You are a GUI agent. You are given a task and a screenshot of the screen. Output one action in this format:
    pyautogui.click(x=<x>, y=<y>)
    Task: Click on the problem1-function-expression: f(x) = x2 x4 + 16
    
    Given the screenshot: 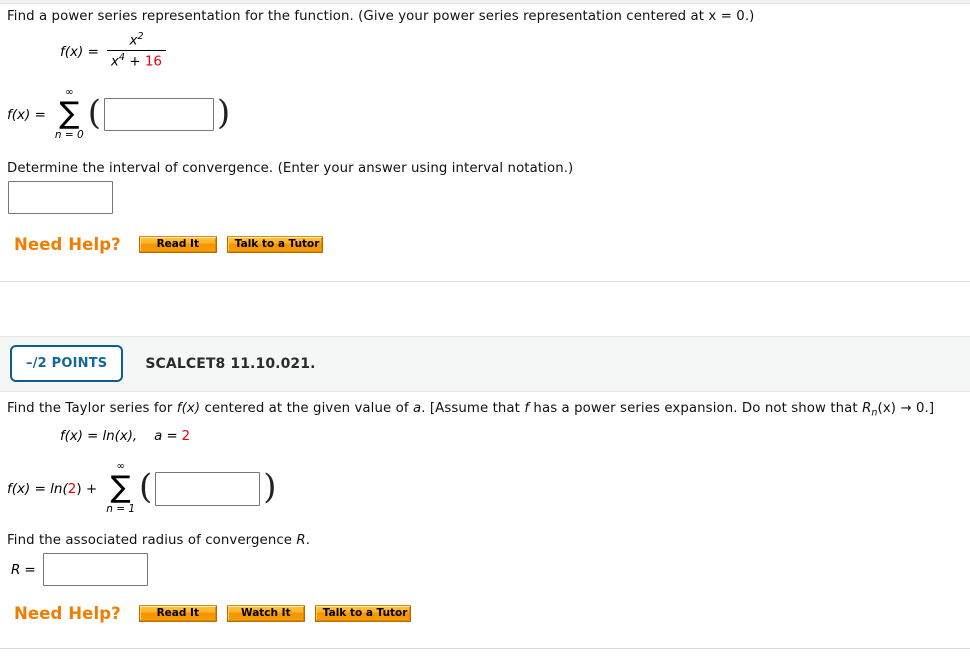 What is the action you would take?
    pyautogui.click(x=113, y=51)
    